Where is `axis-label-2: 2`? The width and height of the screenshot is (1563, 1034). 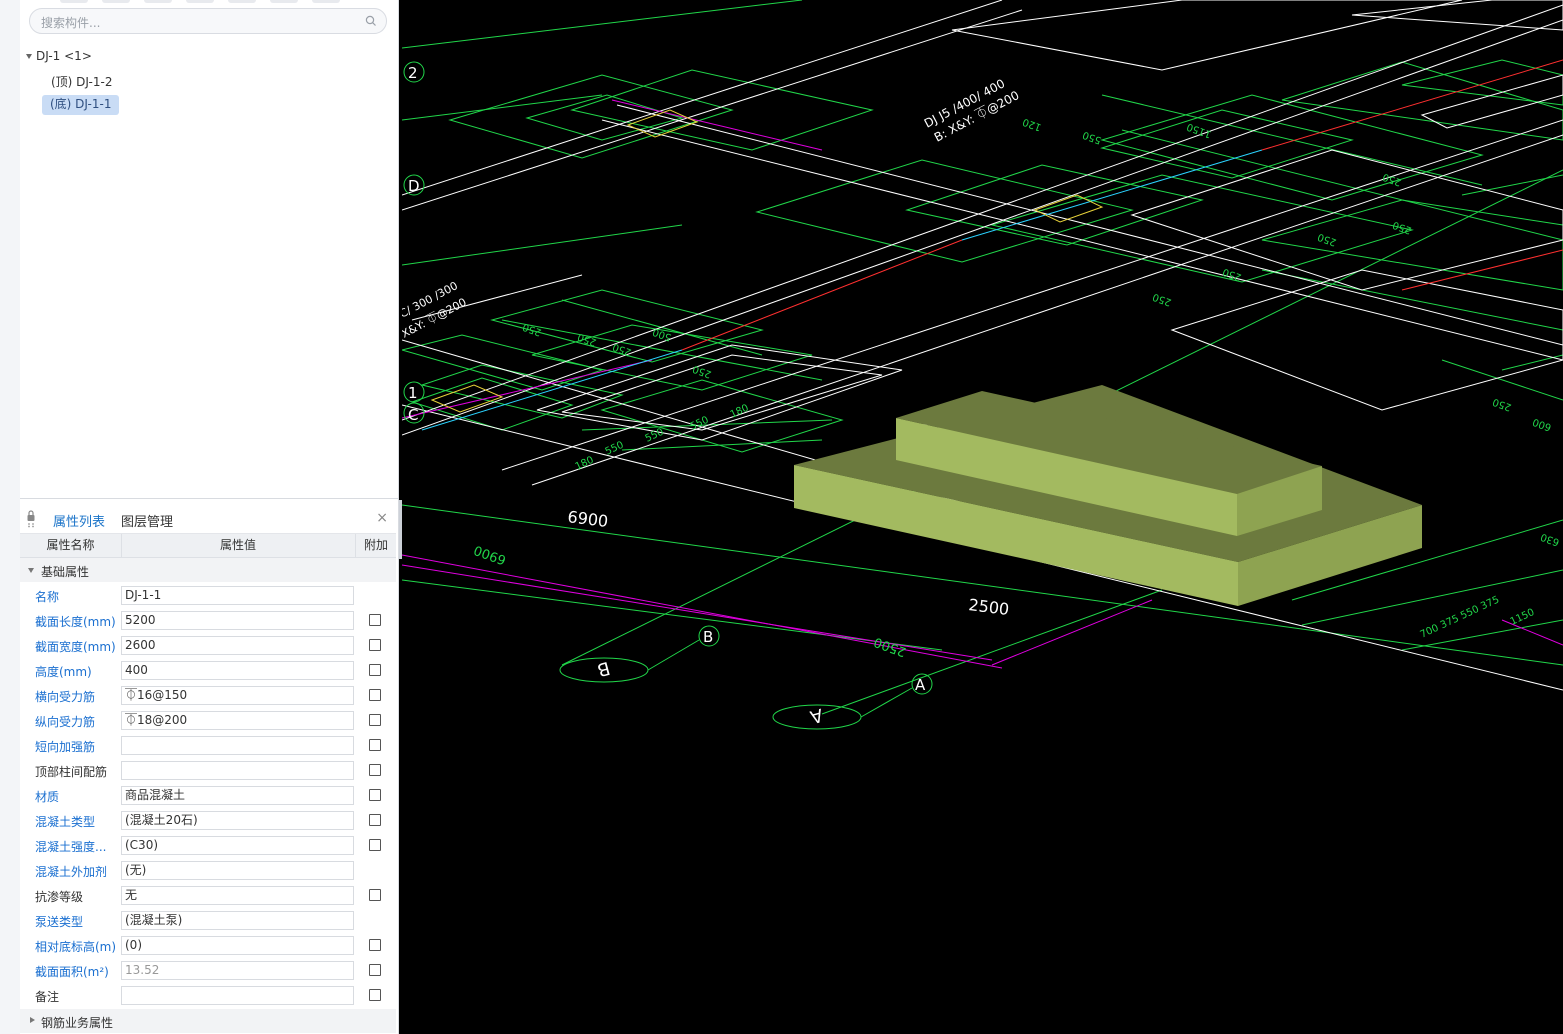
axis-label-2: 2 is located at coordinates (413, 73).